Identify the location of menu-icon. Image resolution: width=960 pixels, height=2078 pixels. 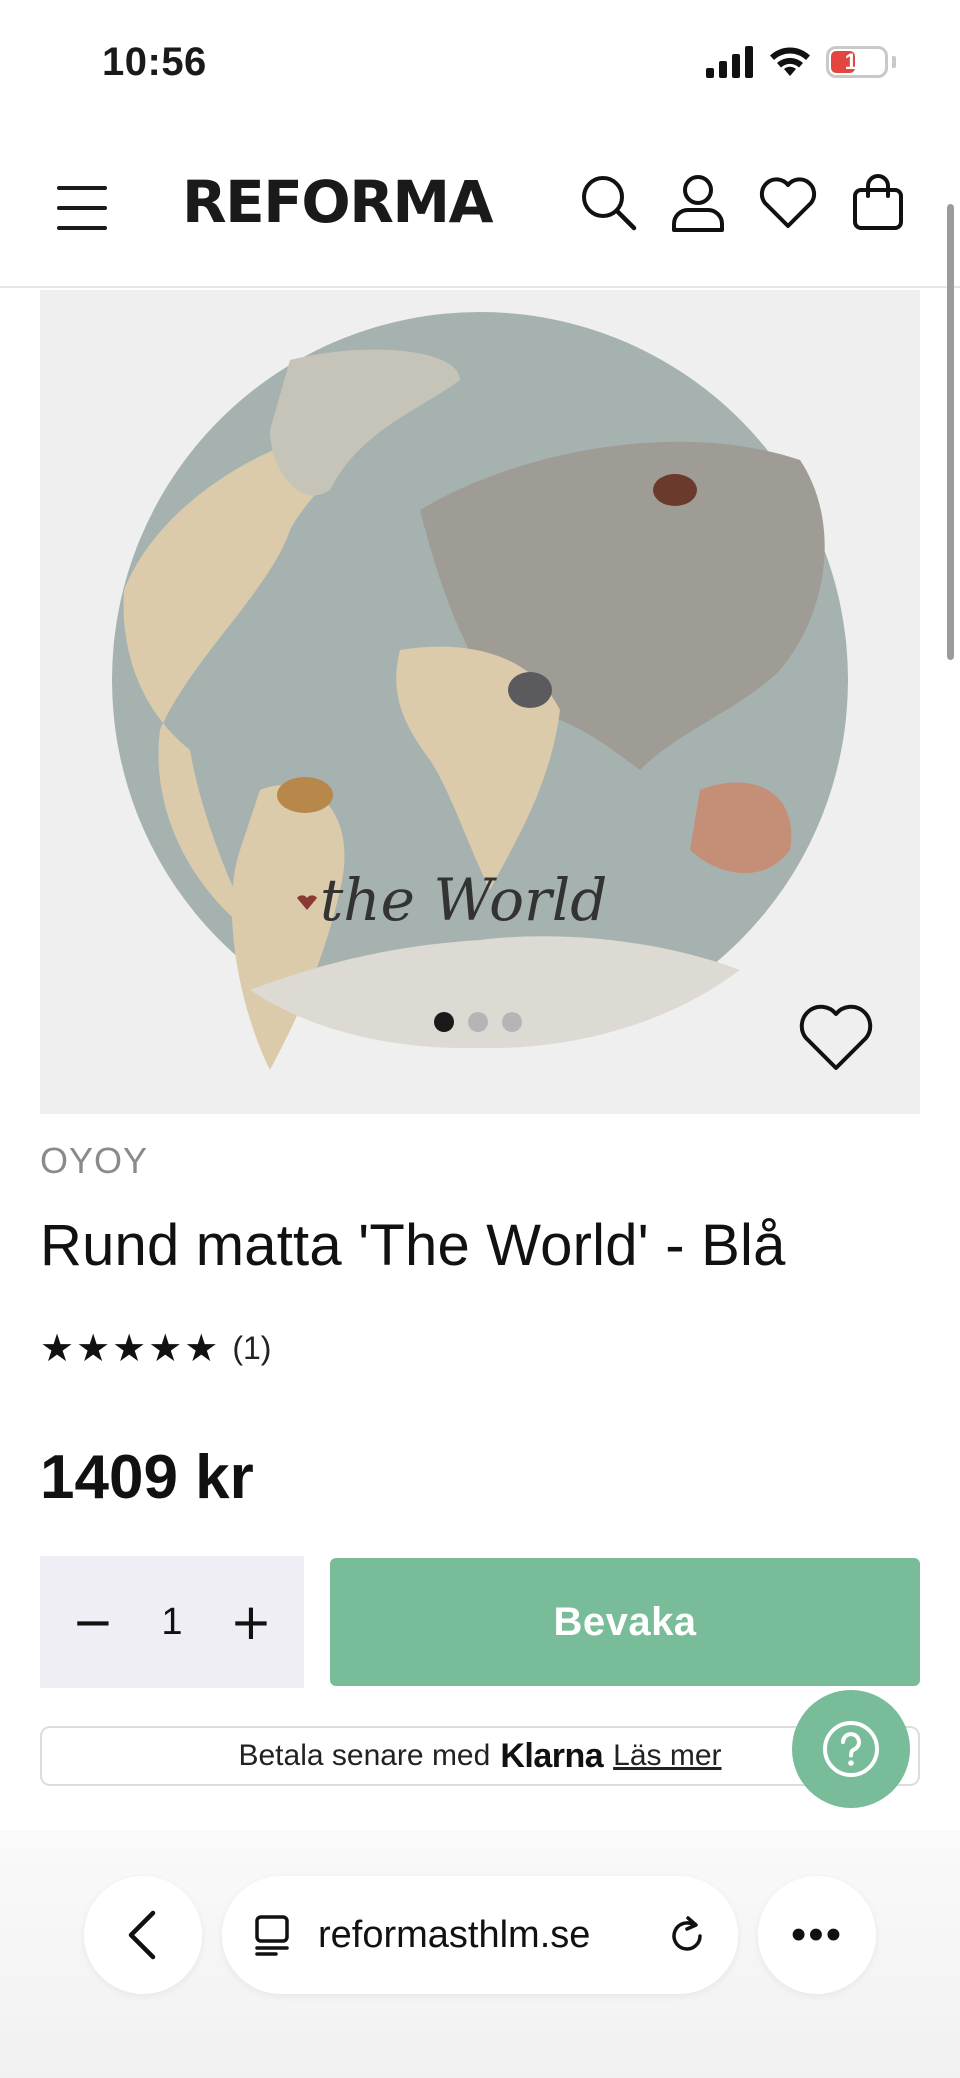
(82, 208).